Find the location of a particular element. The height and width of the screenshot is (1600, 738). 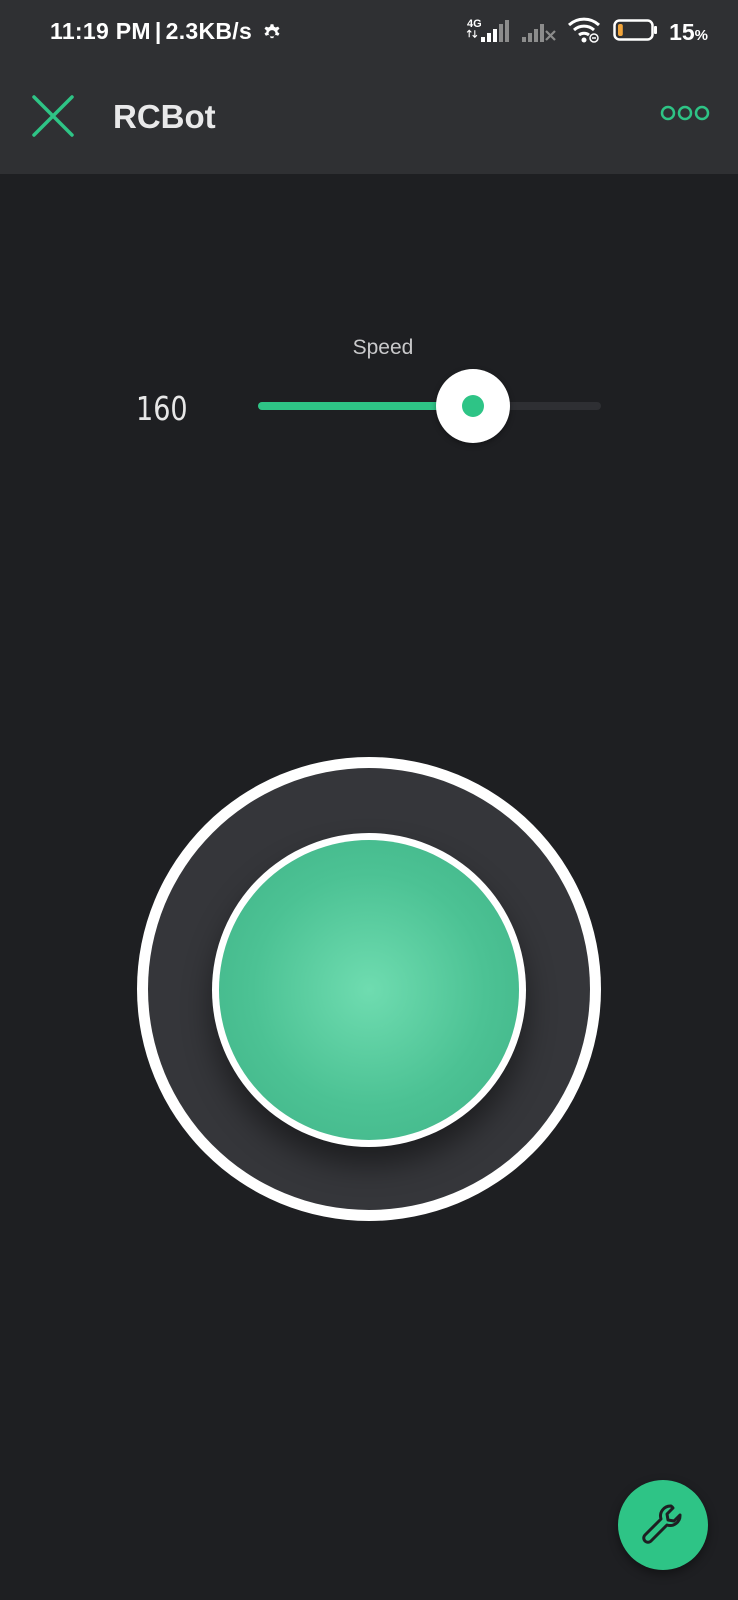

more-options-button is located at coordinates (685, 113).